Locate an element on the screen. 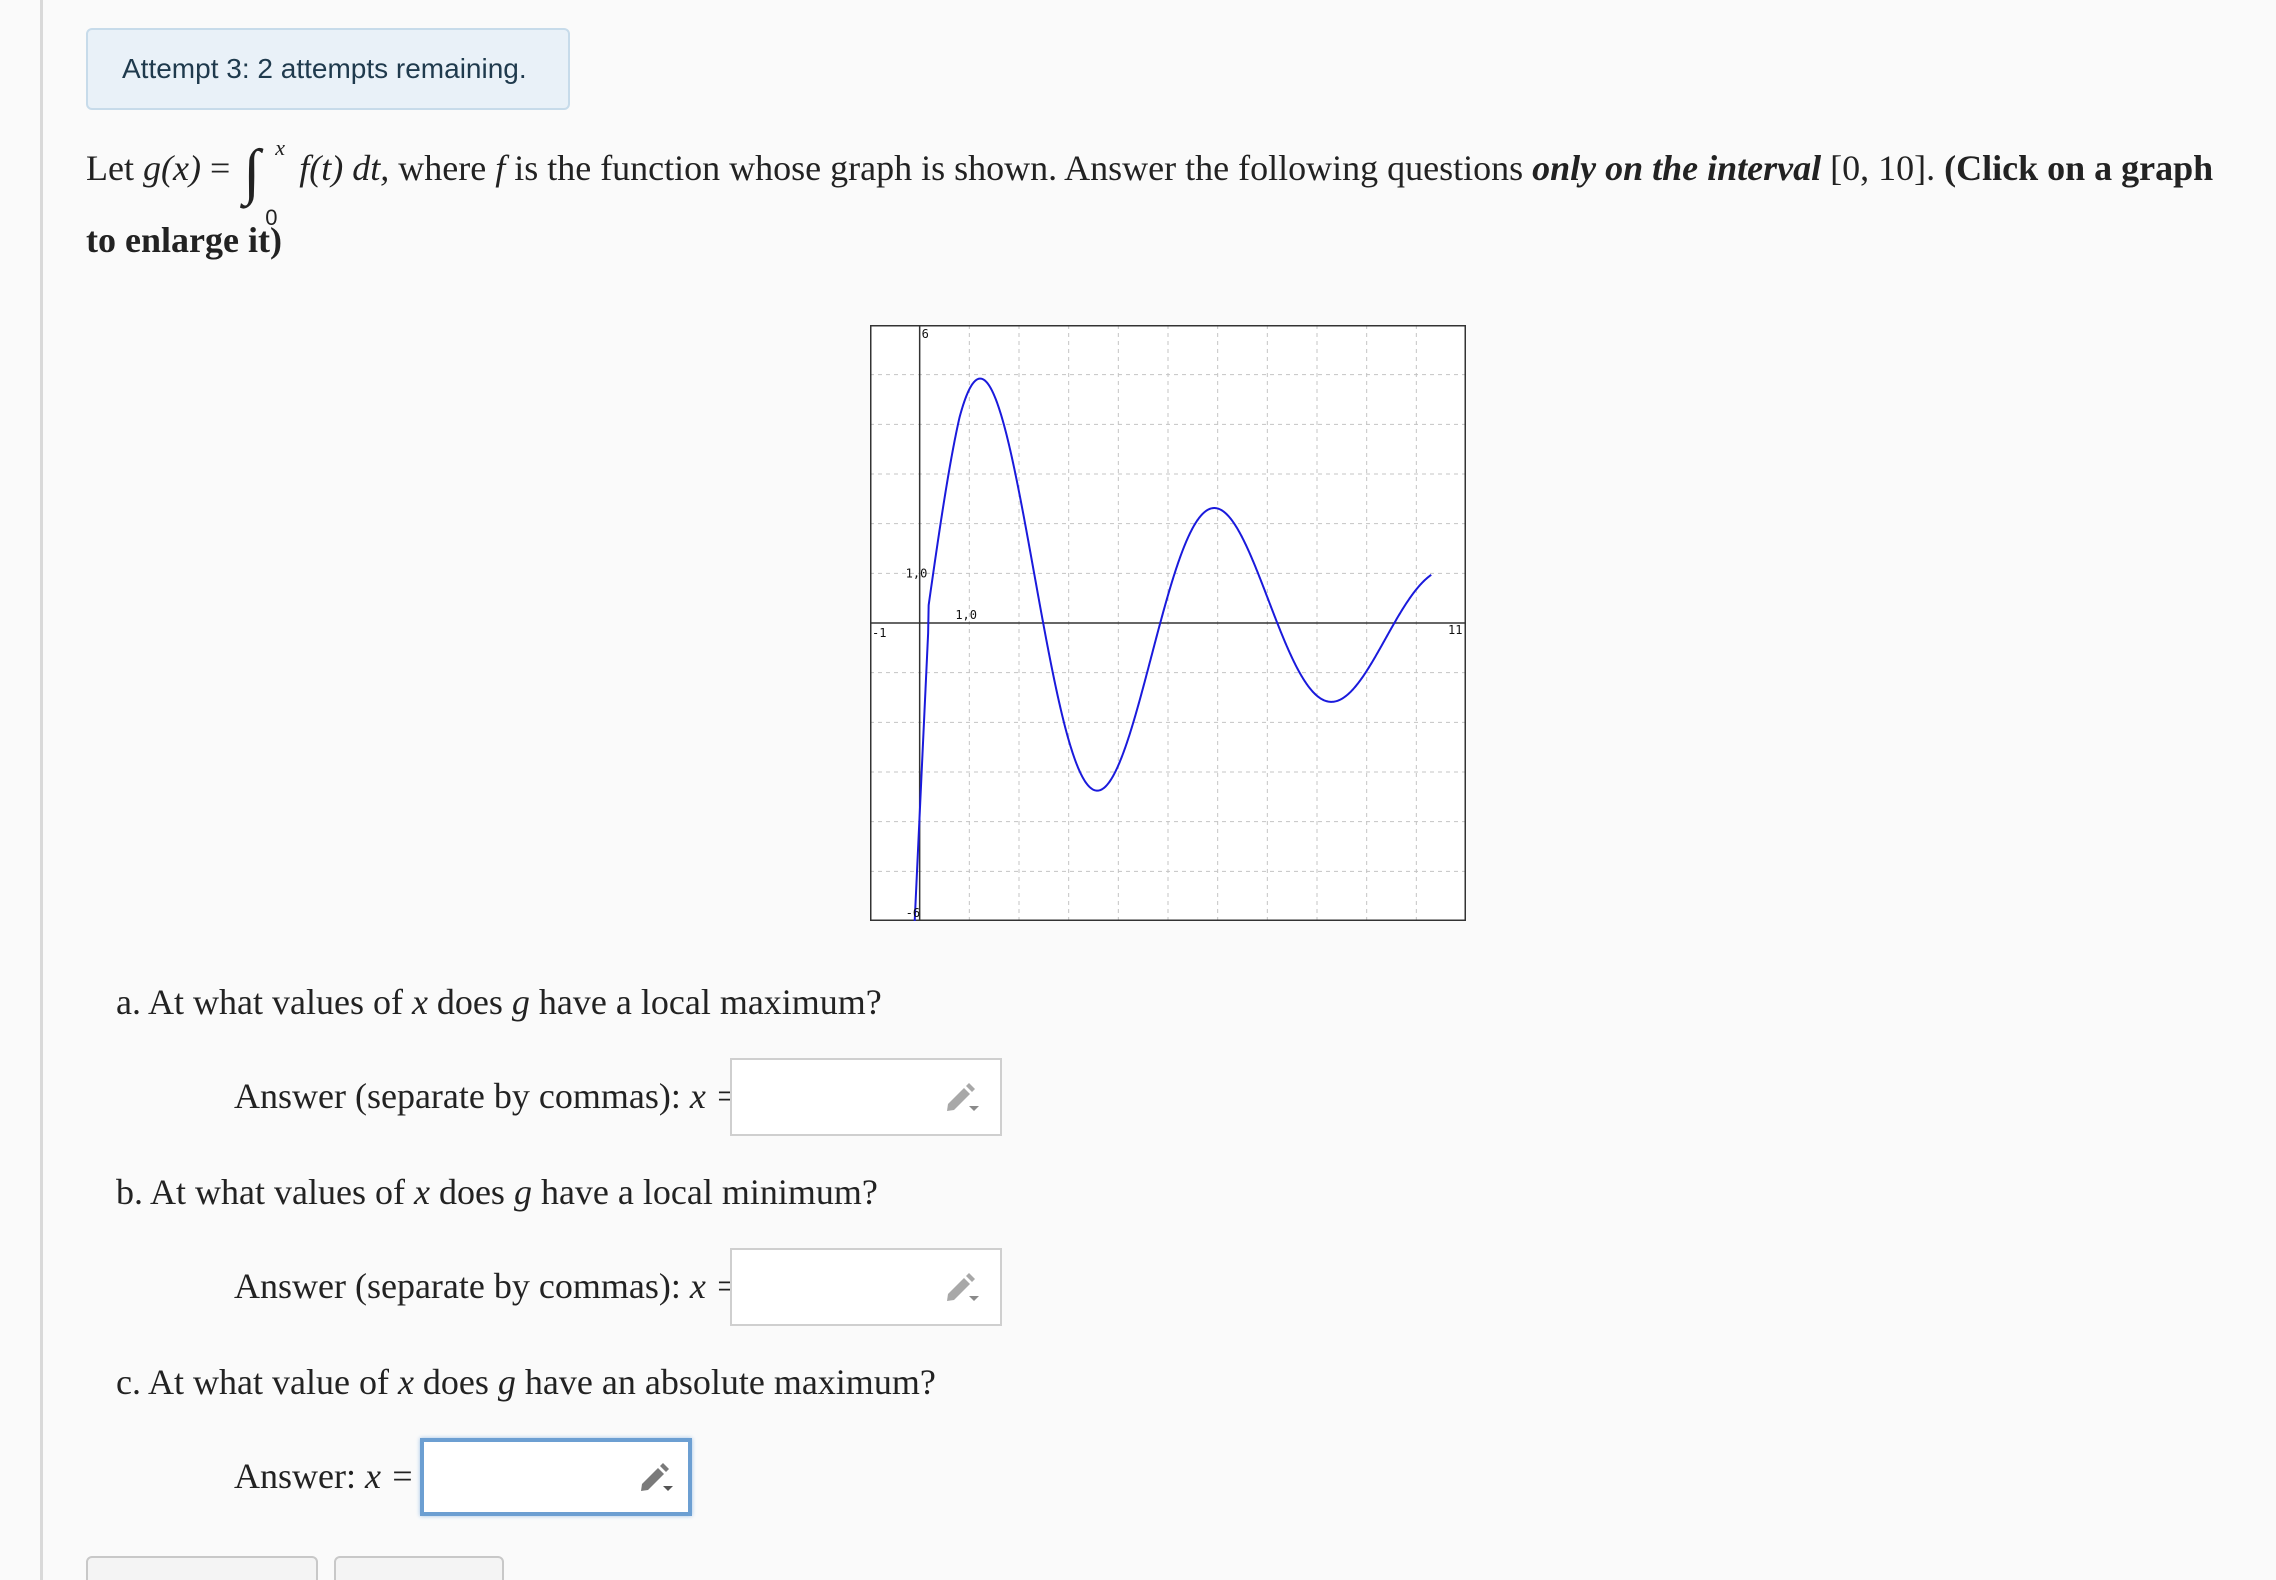  problem-f: f is located at coordinates (500, 168).